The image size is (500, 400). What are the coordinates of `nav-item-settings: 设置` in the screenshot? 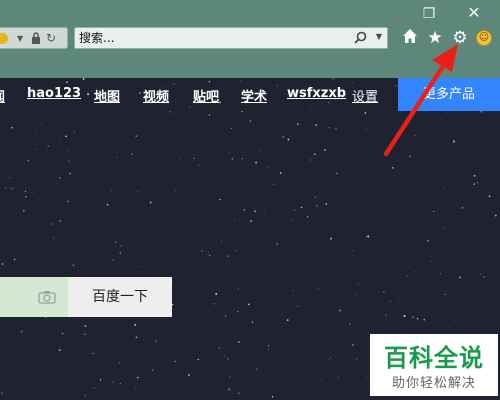 It's located at (365, 95).